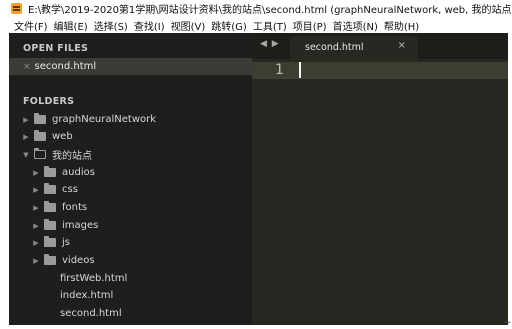 The height and width of the screenshot is (329, 512). What do you see at coordinates (130, 66) in the screenshot?
I see `open-file-second-html: × second.html` at bounding box center [130, 66].